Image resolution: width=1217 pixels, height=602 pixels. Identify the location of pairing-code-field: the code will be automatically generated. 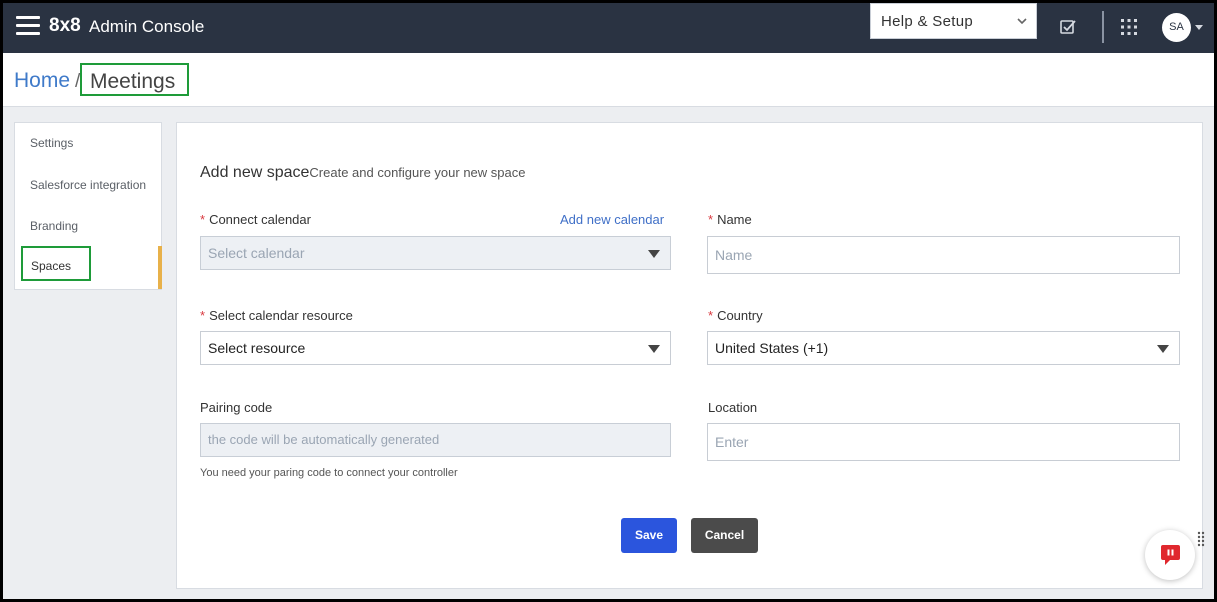
(435, 440).